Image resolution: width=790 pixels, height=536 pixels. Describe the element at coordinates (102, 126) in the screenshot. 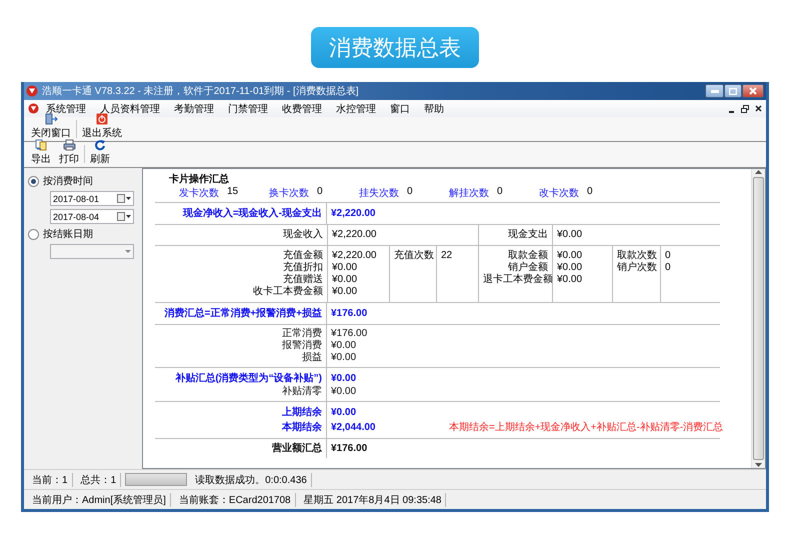

I see `toolbar-button: 退出系统` at that location.